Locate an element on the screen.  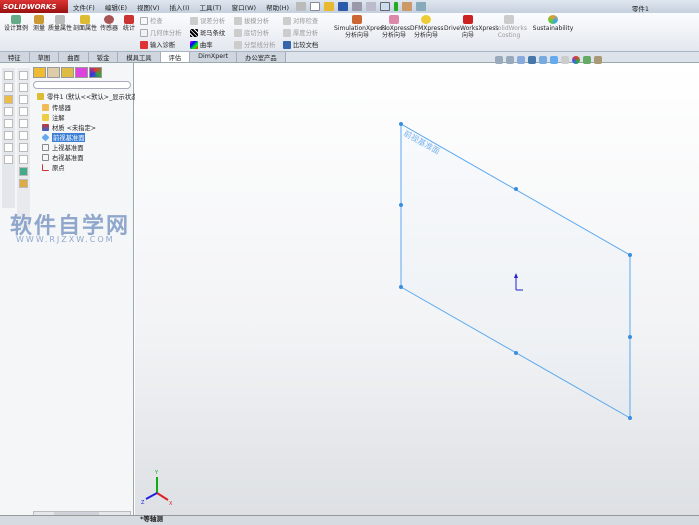
section-properties-button: 剖面属性 is located at coordinates (85, 22).